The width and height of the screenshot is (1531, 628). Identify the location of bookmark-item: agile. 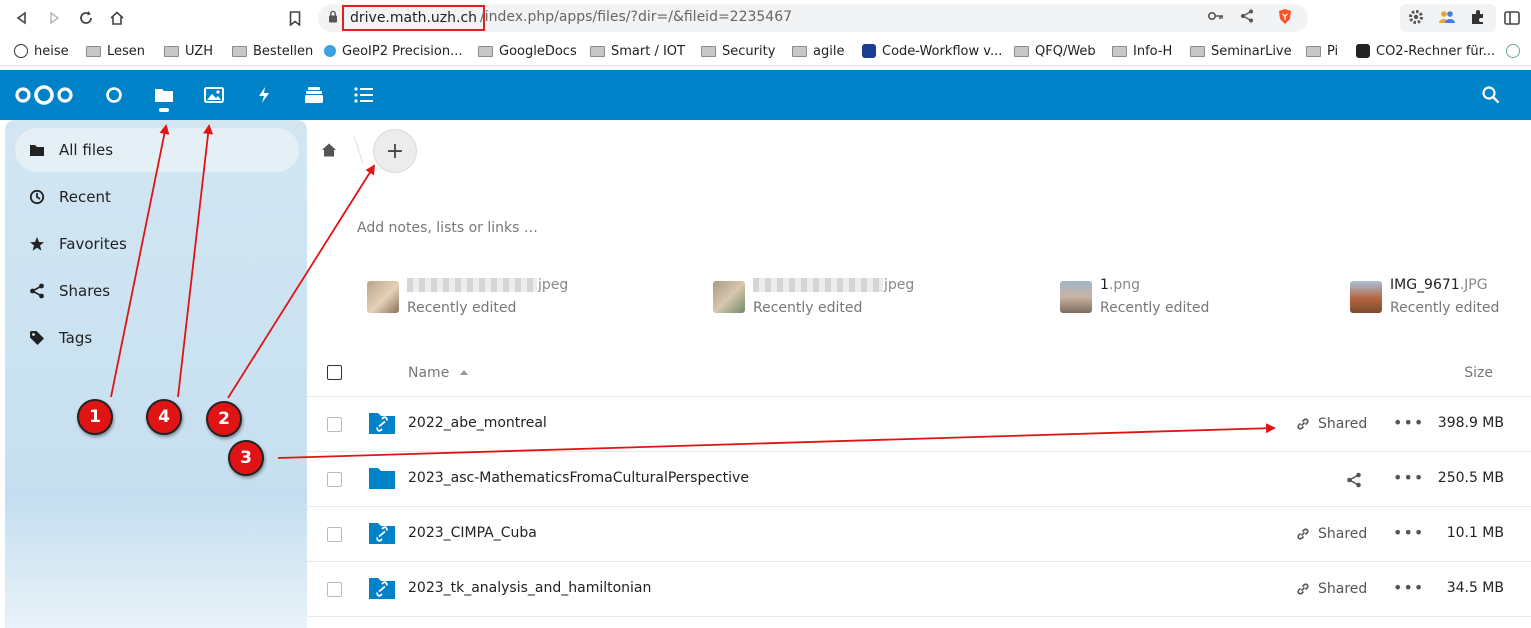
(818, 51).